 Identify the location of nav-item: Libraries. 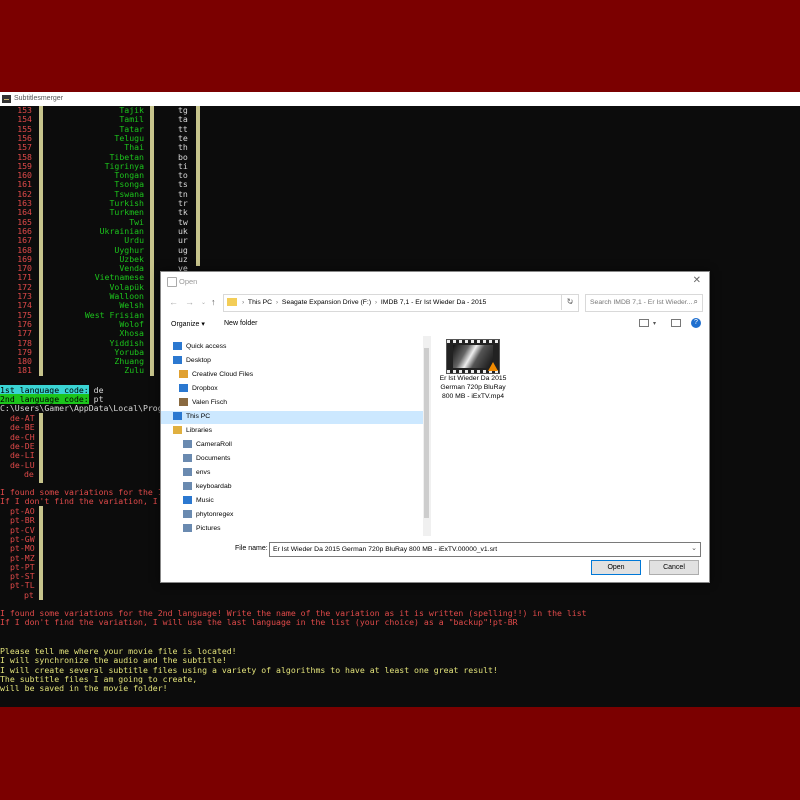
(192, 430).